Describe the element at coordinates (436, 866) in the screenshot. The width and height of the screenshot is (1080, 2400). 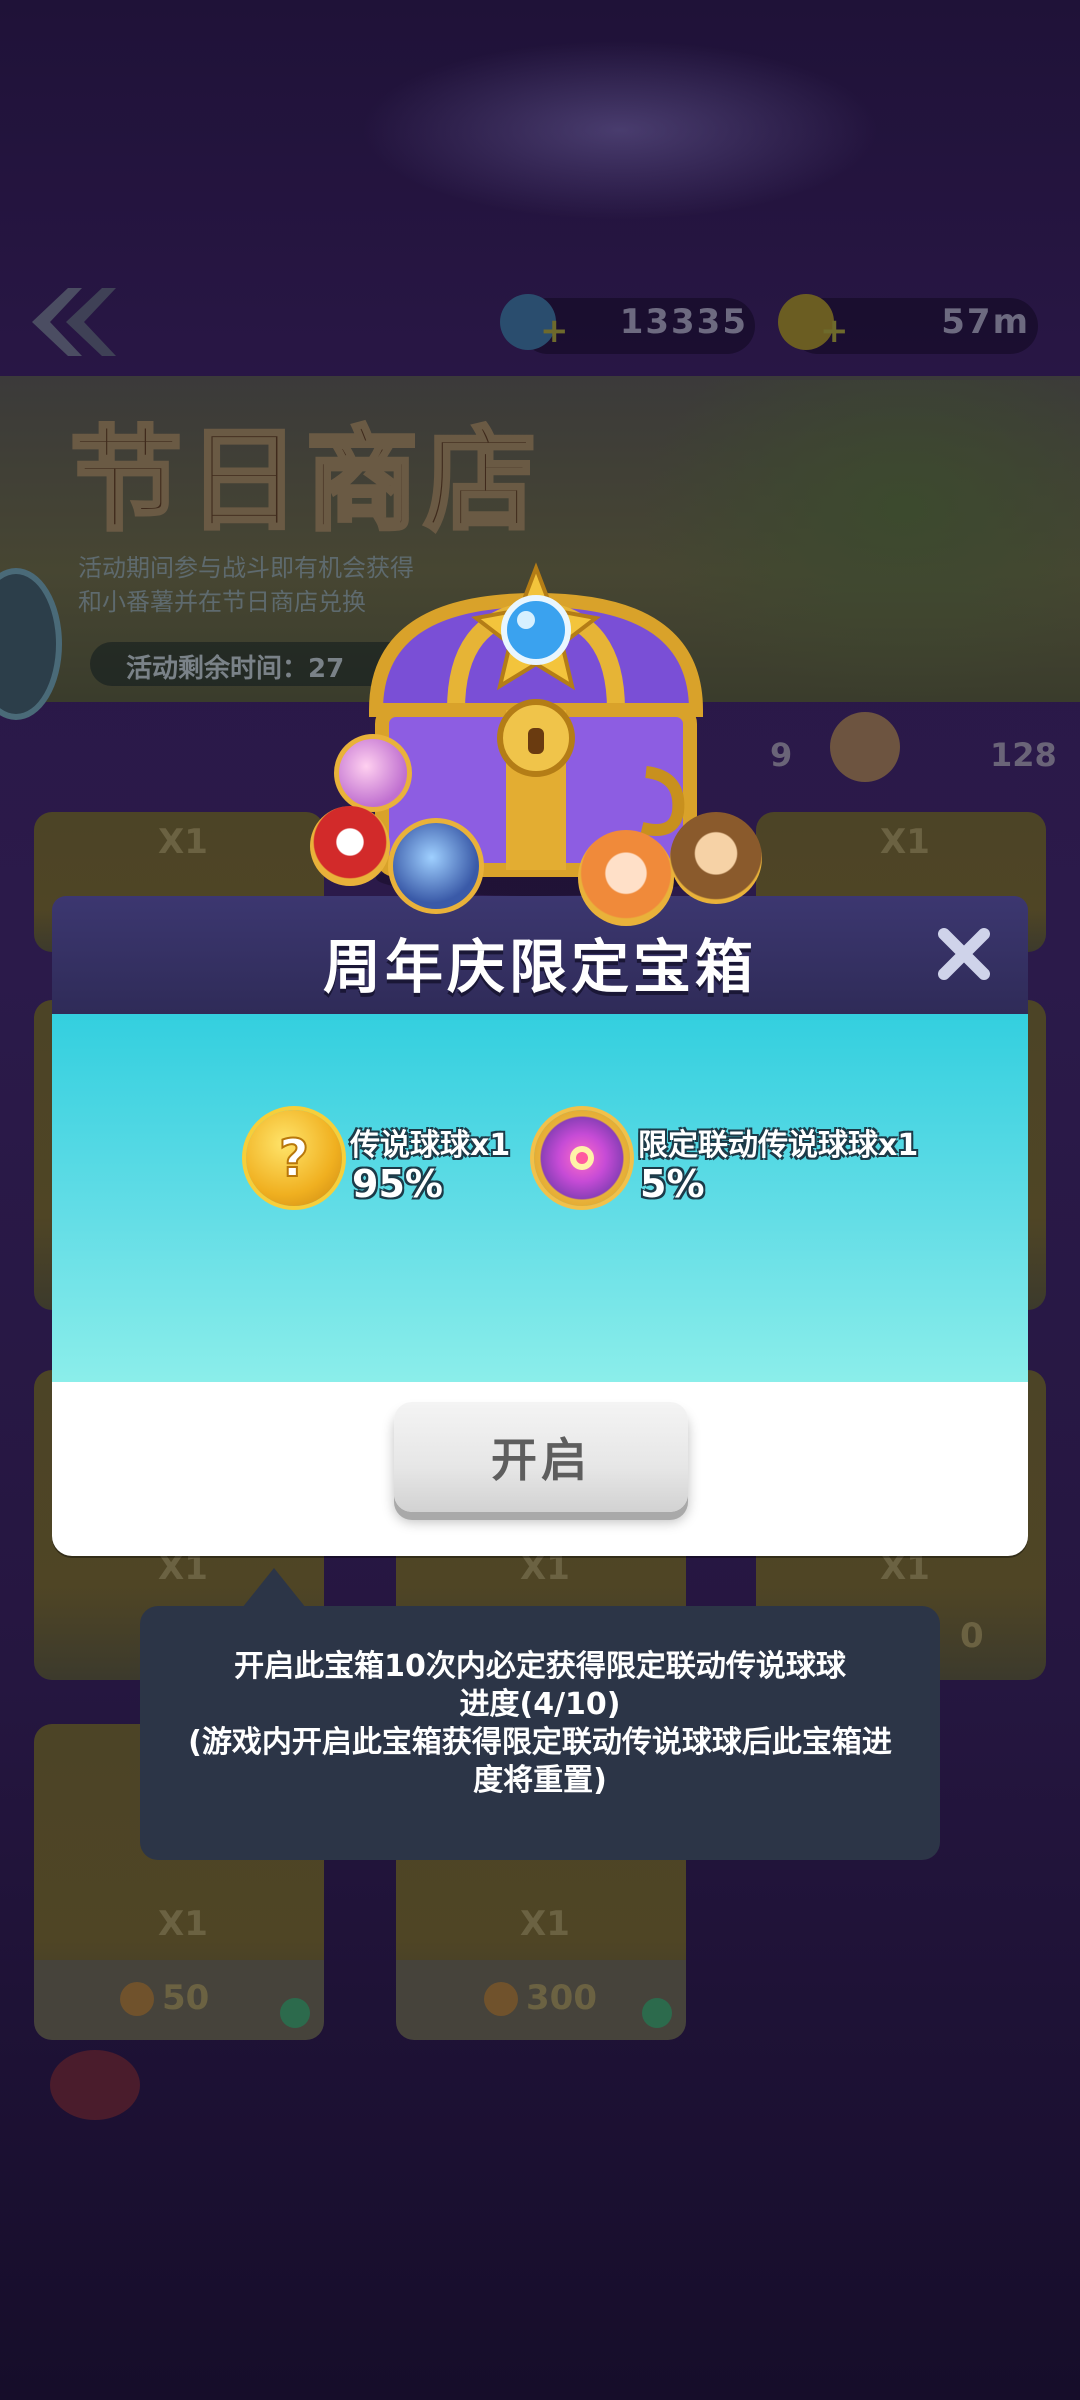
I see `blue-creature-icon` at that location.